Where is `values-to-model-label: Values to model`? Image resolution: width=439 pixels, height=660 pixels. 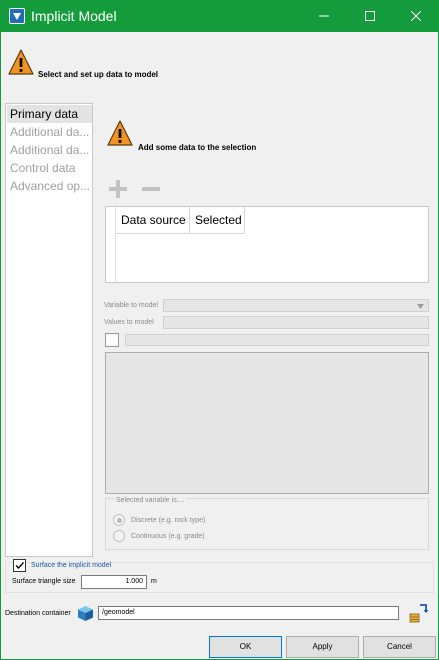
values-to-model-label: Values to model is located at coordinates (129, 322).